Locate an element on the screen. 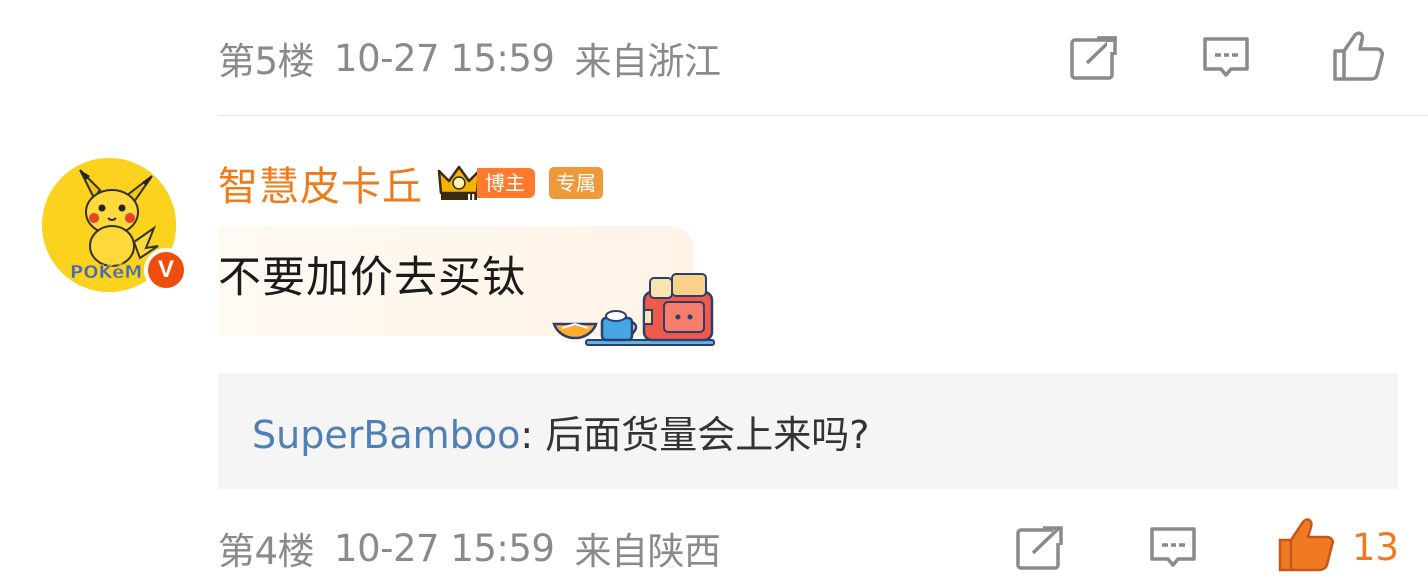 The width and height of the screenshot is (1428, 585). exclusive-badge: 专属 is located at coordinates (576, 183).